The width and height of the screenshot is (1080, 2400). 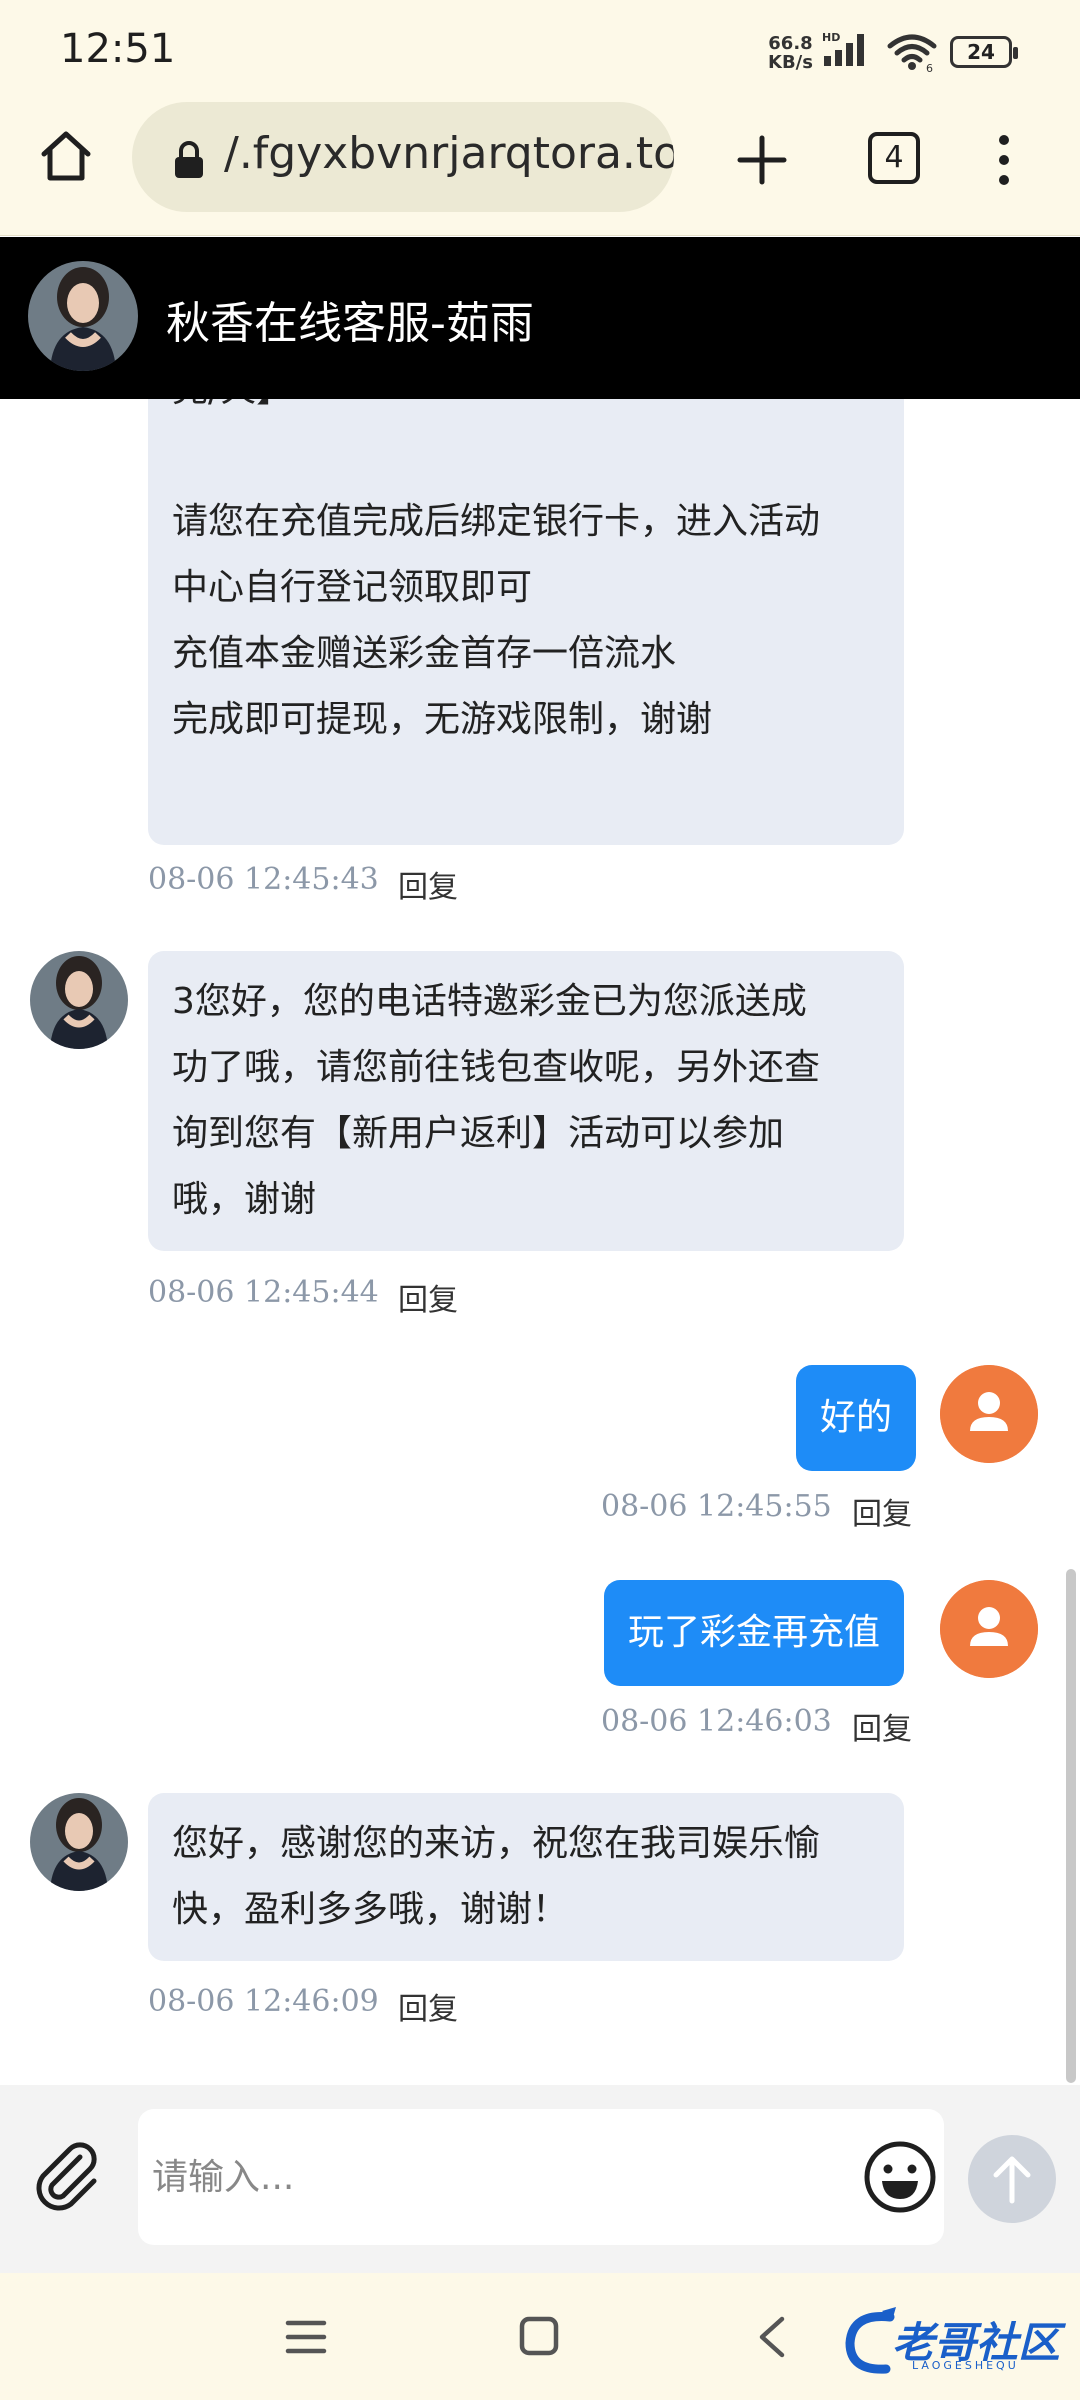 I want to click on watermark-subtext: LAOGESHEQU, so click(x=965, y=2365).